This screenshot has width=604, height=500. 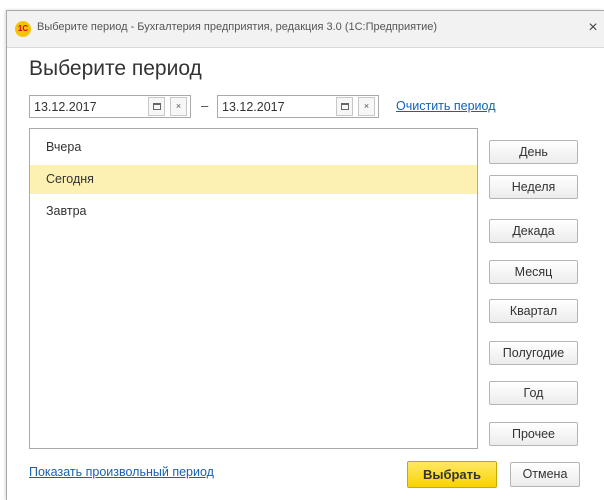 I want to click on start-date-field: ×, so click(x=110, y=106).